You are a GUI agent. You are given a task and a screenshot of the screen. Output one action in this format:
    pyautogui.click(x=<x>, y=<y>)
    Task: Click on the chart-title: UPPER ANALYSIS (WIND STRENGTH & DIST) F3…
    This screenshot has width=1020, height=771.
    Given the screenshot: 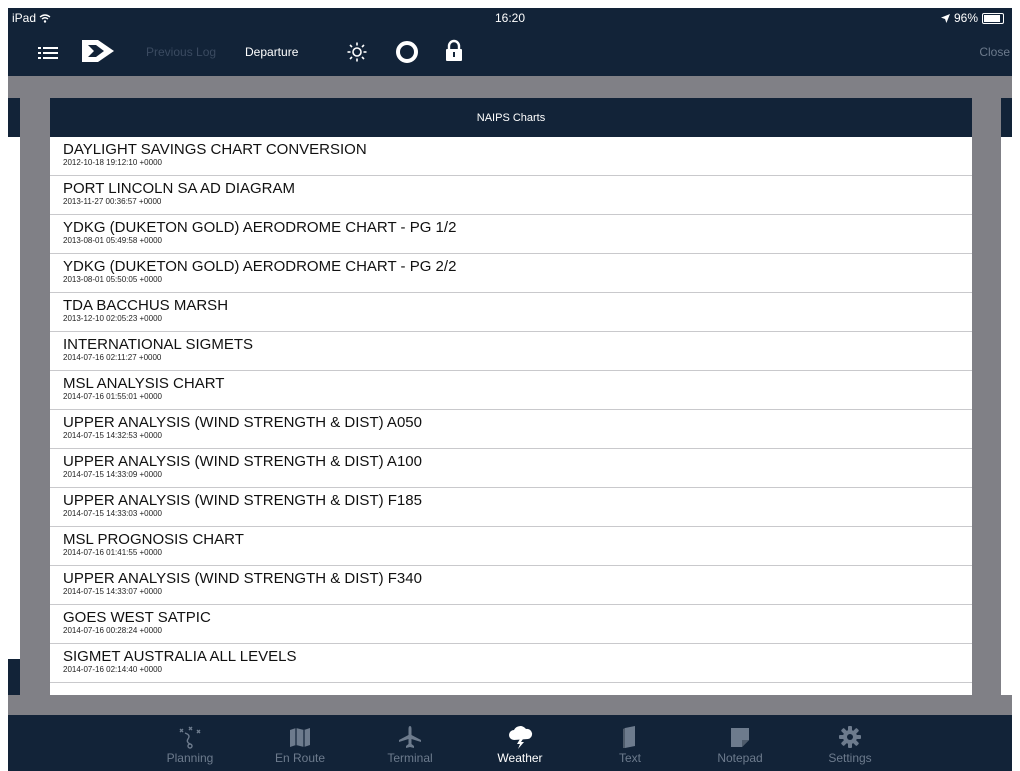 What is the action you would take?
    pyautogui.click(x=242, y=578)
    